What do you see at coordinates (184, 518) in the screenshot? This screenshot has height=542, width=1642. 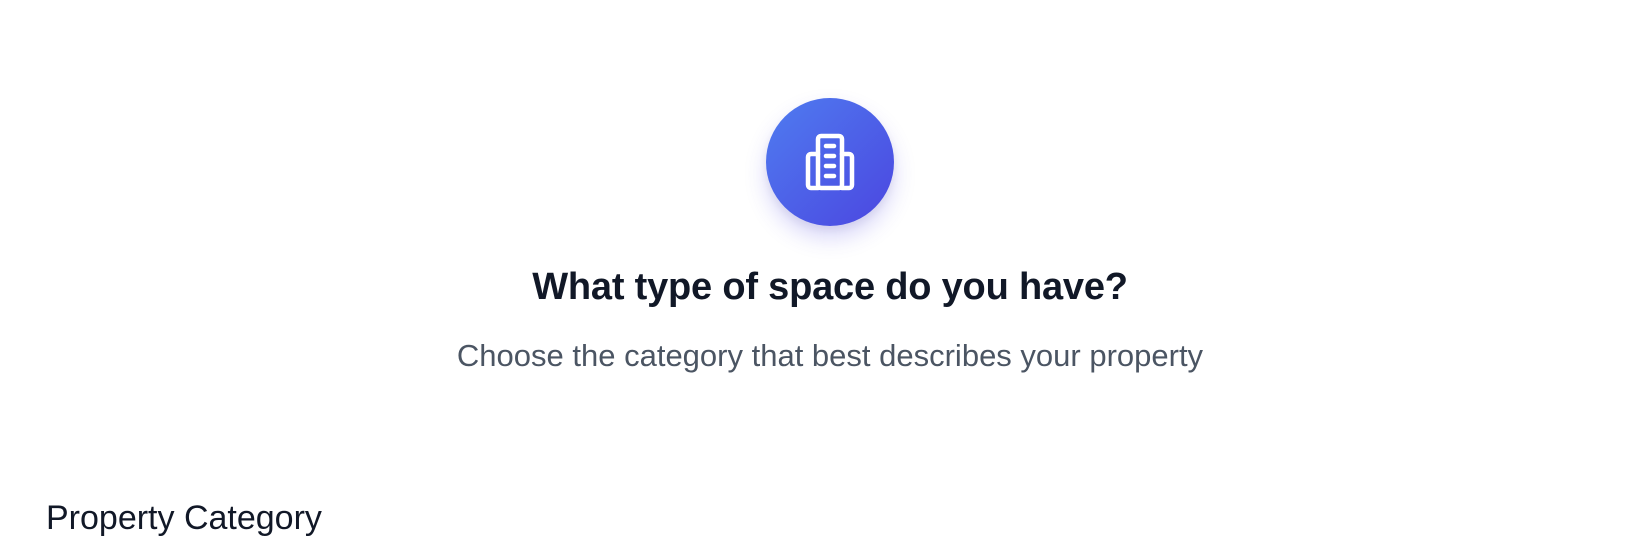 I see `property-category-label: Property Category` at bounding box center [184, 518].